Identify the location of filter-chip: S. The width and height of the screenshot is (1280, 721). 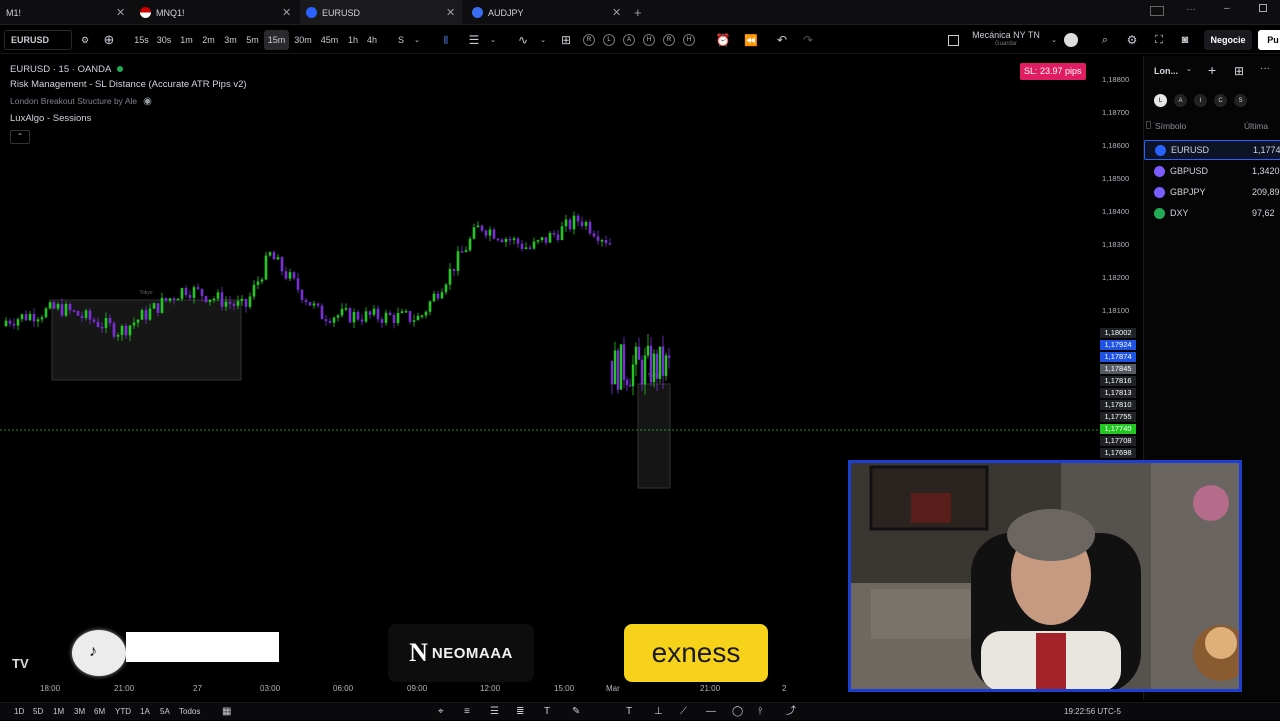
(1240, 100).